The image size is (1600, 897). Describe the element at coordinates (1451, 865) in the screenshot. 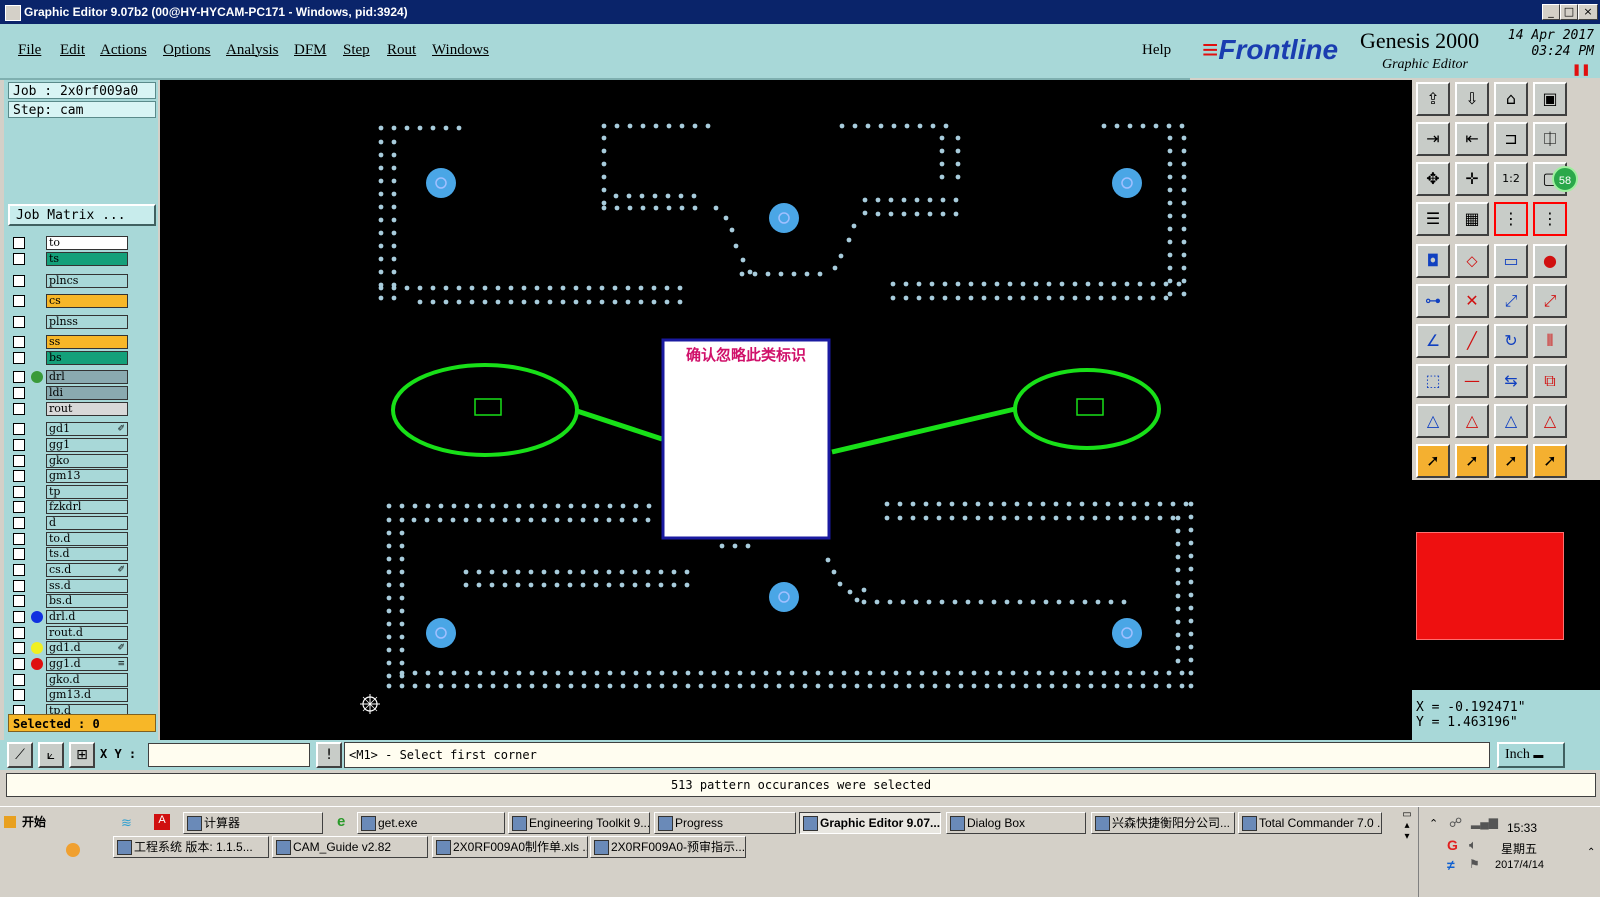

I see `input-method-icon: ≠` at that location.